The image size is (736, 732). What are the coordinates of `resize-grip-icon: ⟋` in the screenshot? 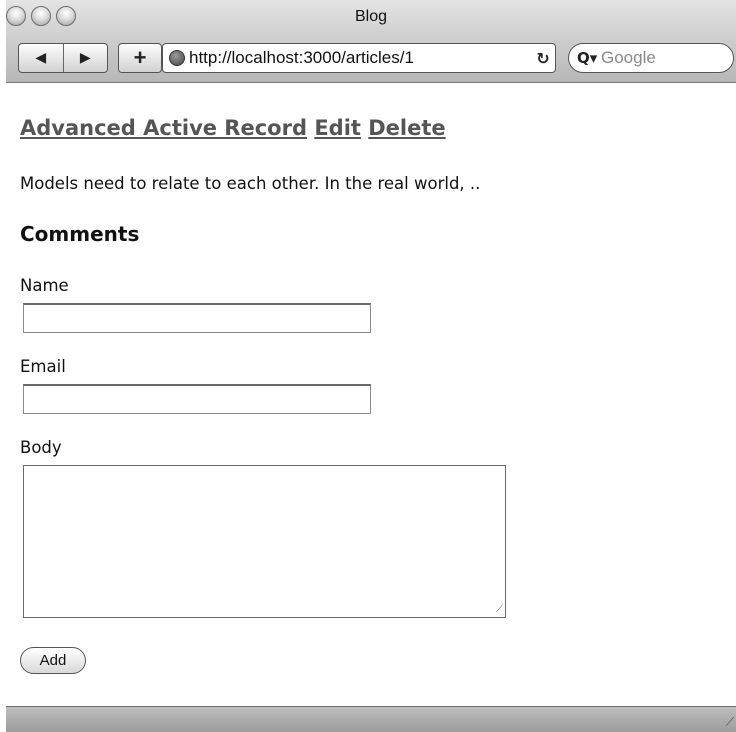 It's located at (499, 609).